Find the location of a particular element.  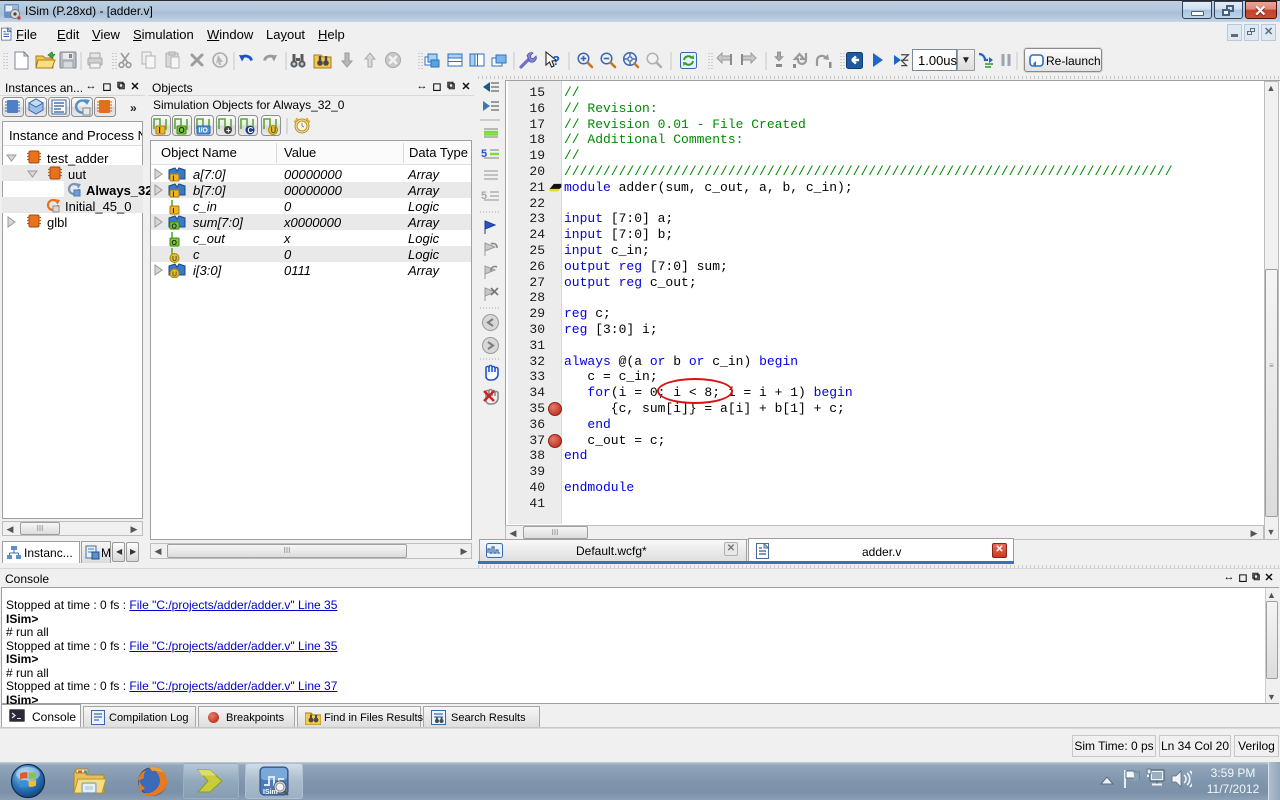

svg-text: C is located at coordinates (251, 130).